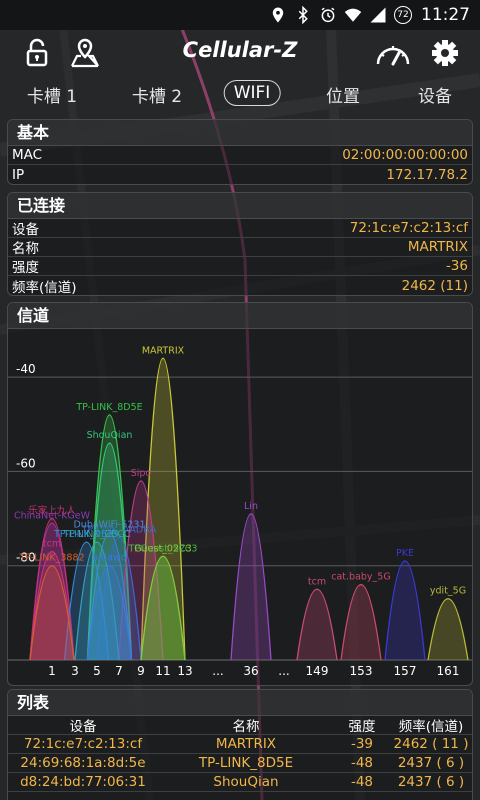 The width and height of the screenshot is (480, 800). I want to click on info-row: 名称 MARTRIX, so click(240, 247).